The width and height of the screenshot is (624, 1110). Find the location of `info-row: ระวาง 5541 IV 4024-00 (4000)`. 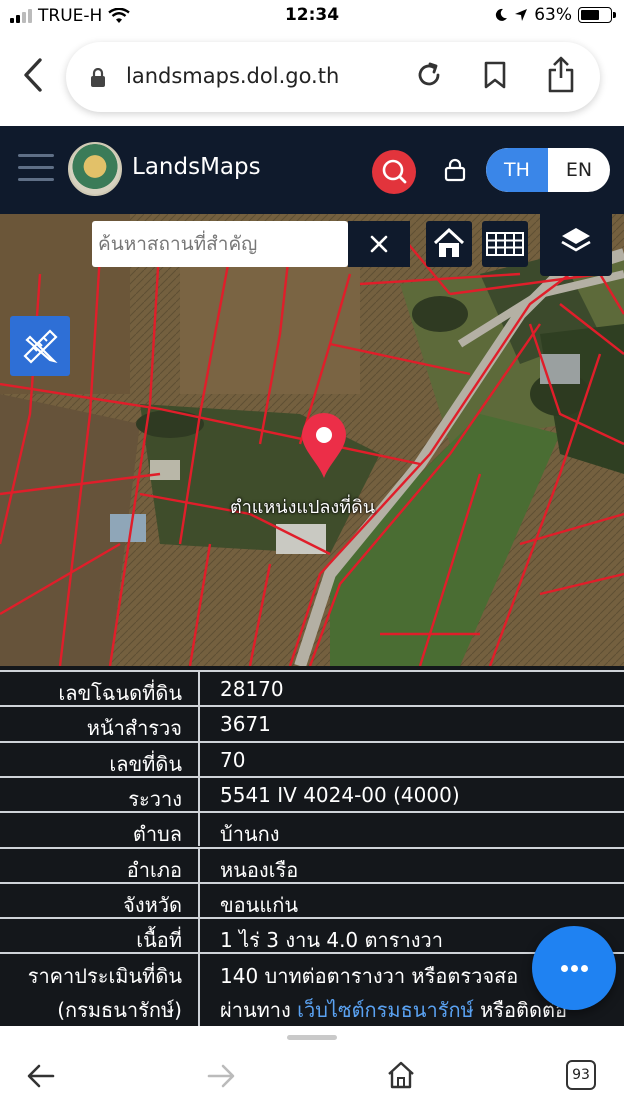

info-row: ระวาง 5541 IV 4024-00 (4000) is located at coordinates (312, 793).